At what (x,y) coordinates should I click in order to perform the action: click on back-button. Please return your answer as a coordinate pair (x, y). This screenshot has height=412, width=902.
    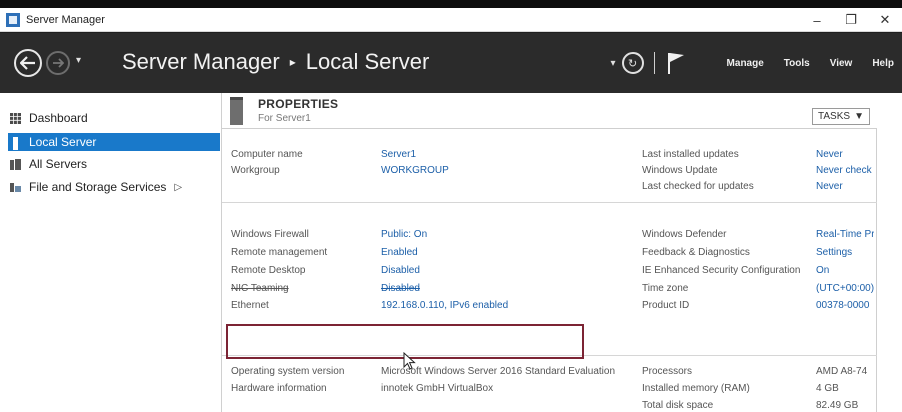
    Looking at the image, I should click on (28, 63).